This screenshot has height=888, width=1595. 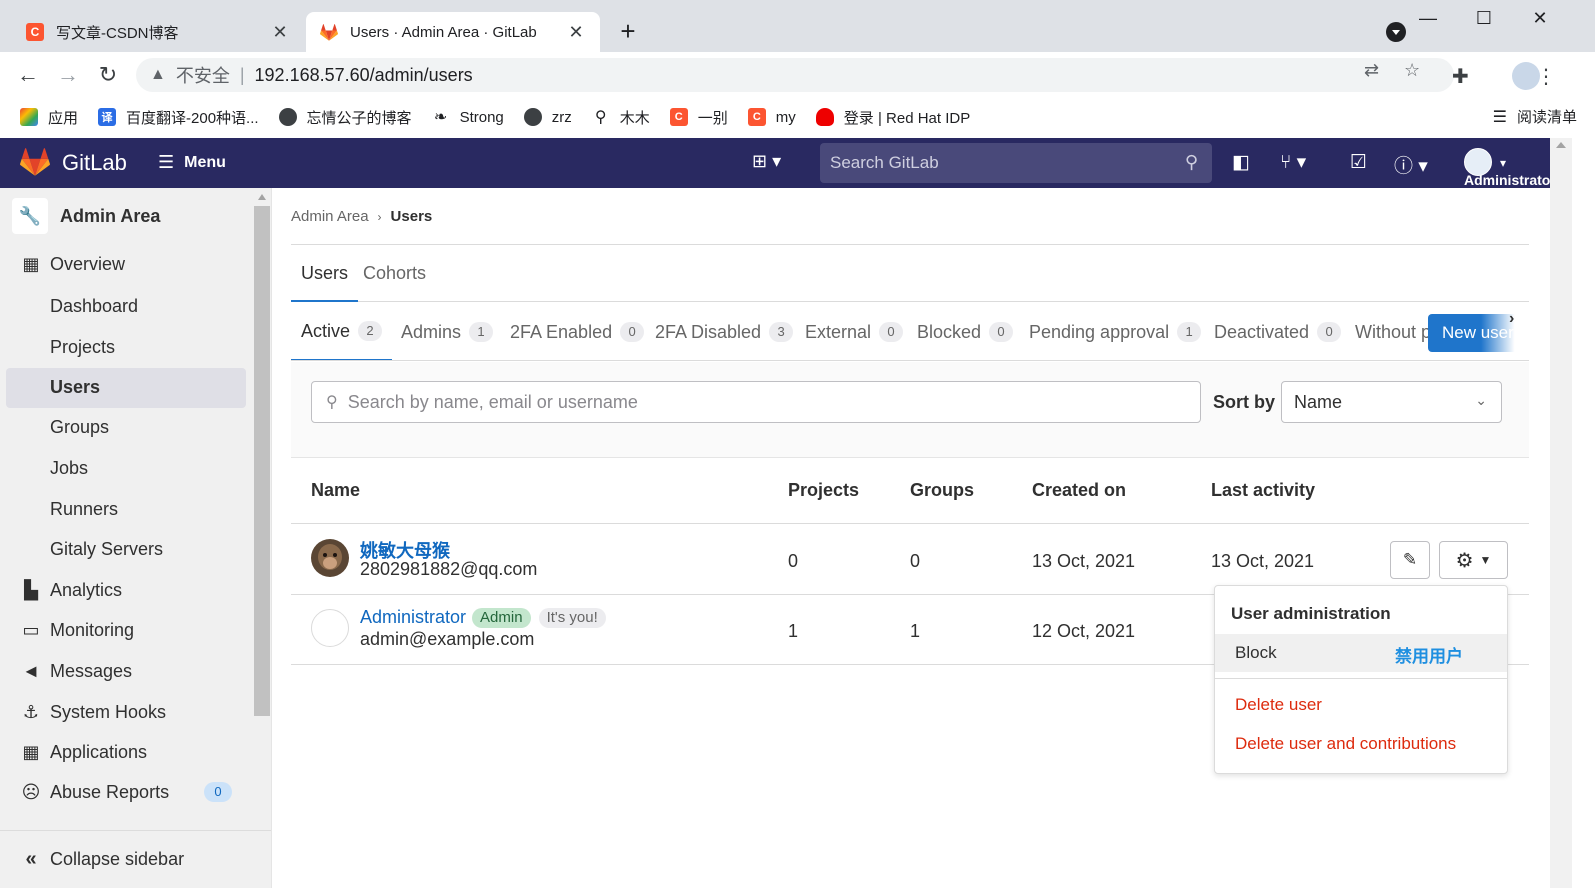 I want to click on tab-search-icon, so click(x=1396, y=32).